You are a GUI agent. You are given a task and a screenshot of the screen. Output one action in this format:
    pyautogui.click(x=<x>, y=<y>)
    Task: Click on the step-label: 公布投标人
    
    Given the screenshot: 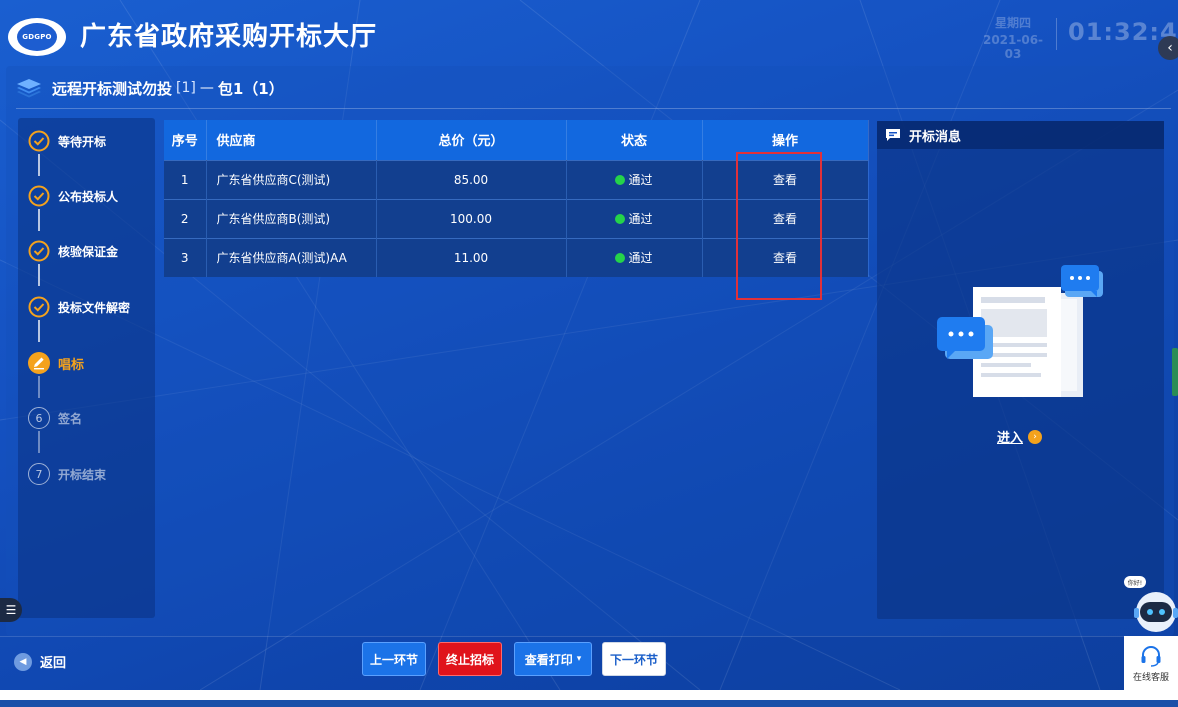 What is the action you would take?
    pyautogui.click(x=88, y=196)
    